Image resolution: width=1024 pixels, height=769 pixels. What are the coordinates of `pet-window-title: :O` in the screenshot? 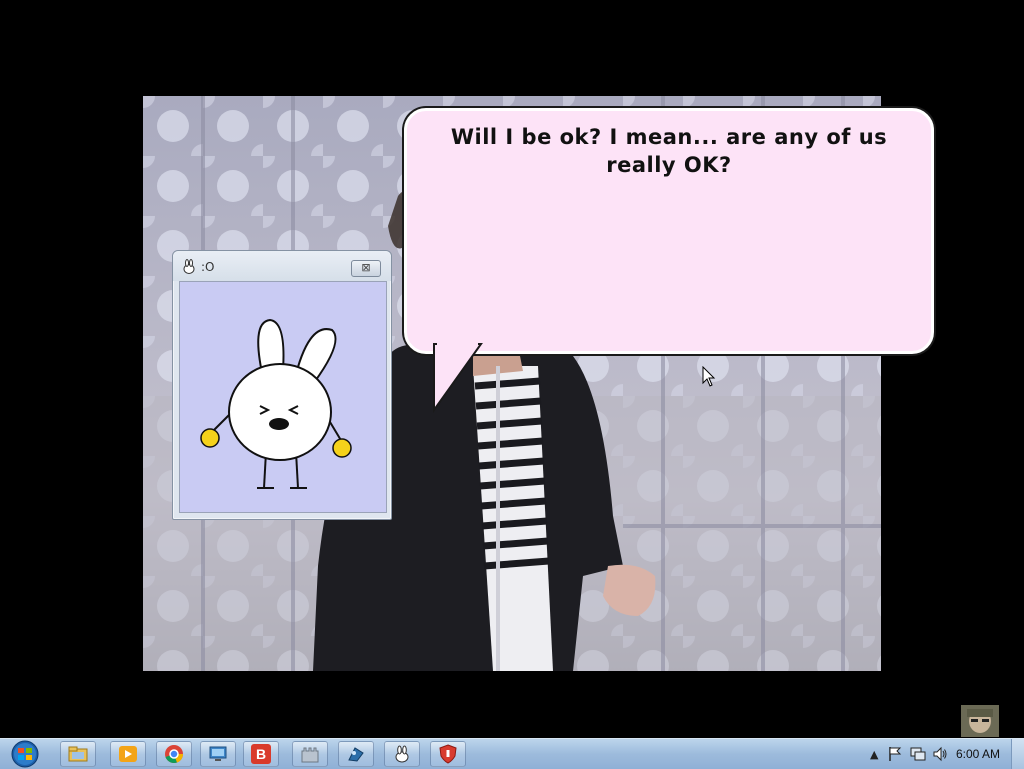 It's located at (208, 267).